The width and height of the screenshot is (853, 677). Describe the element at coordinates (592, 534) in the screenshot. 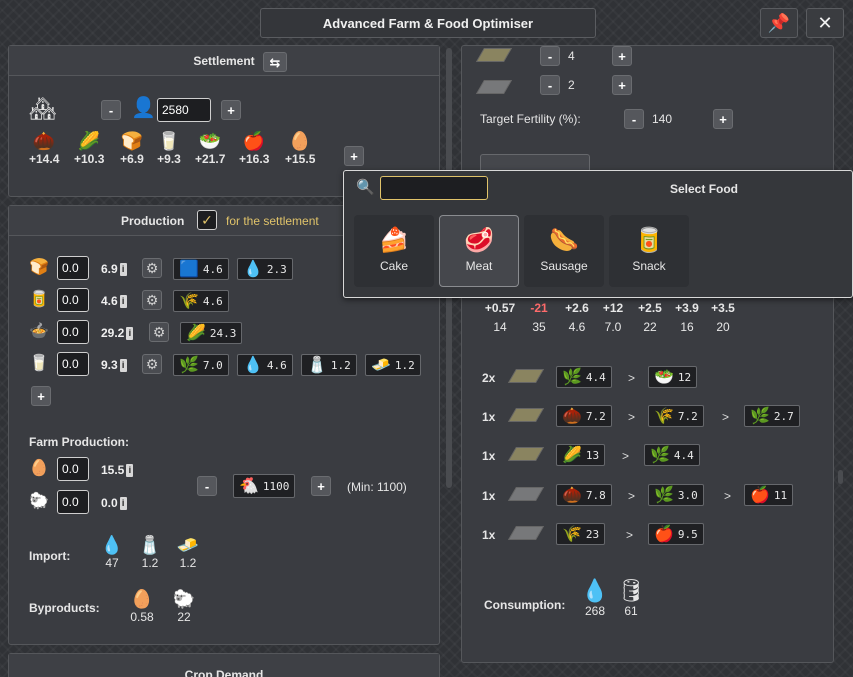

I see `chip-value: 23` at that location.